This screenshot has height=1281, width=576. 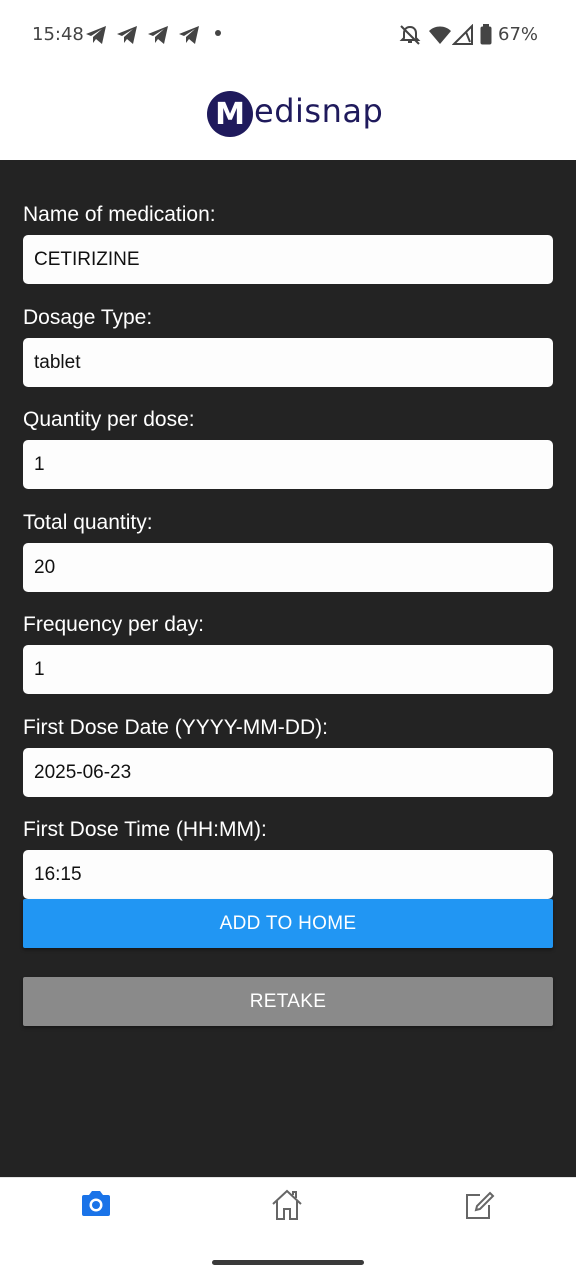 What do you see at coordinates (96, 1204) in the screenshot?
I see `camera-icon` at bounding box center [96, 1204].